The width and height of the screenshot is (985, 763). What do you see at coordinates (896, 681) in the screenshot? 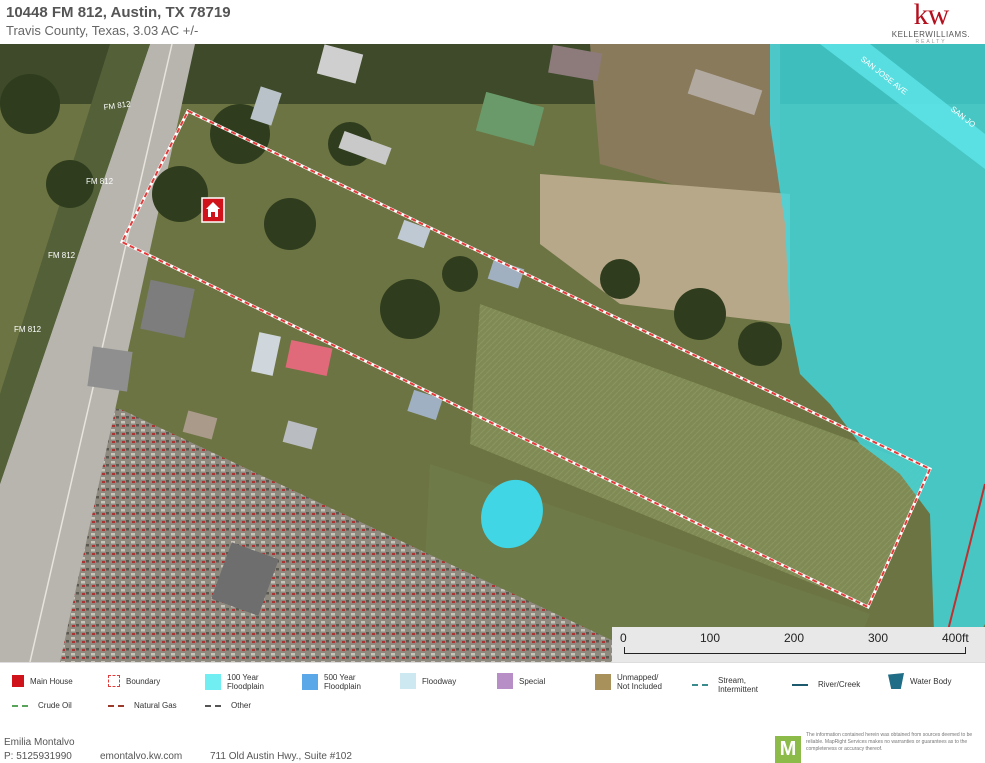
I see `water-body-icon` at bounding box center [896, 681].